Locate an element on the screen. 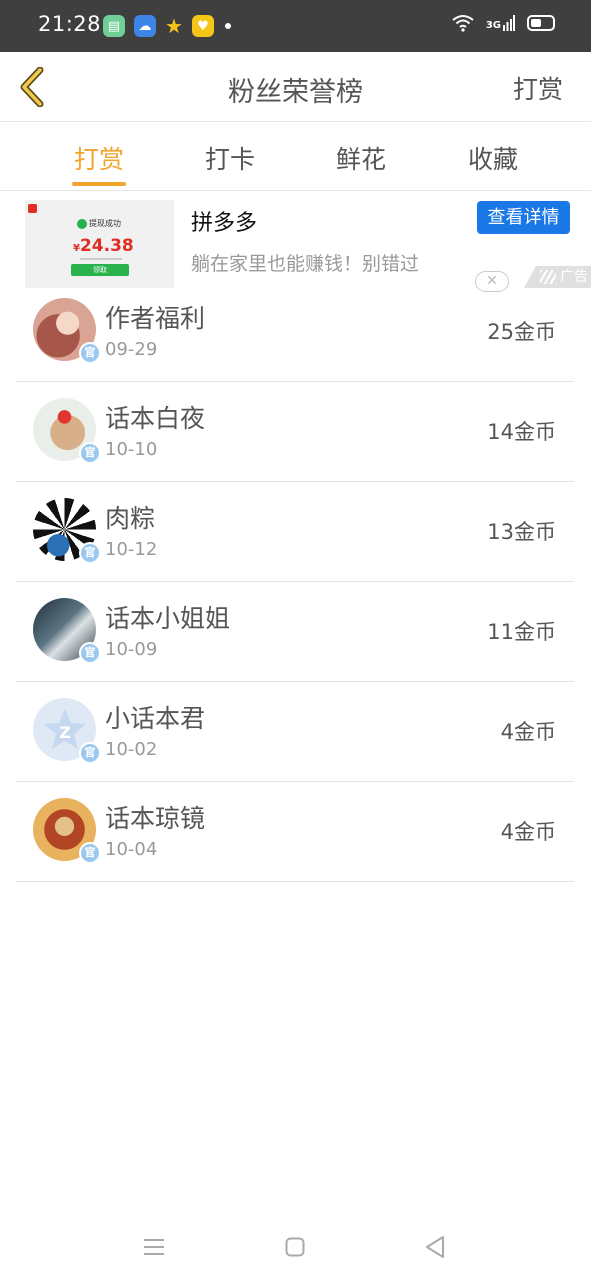  fan-amount: 14金币 is located at coordinates (521, 432).